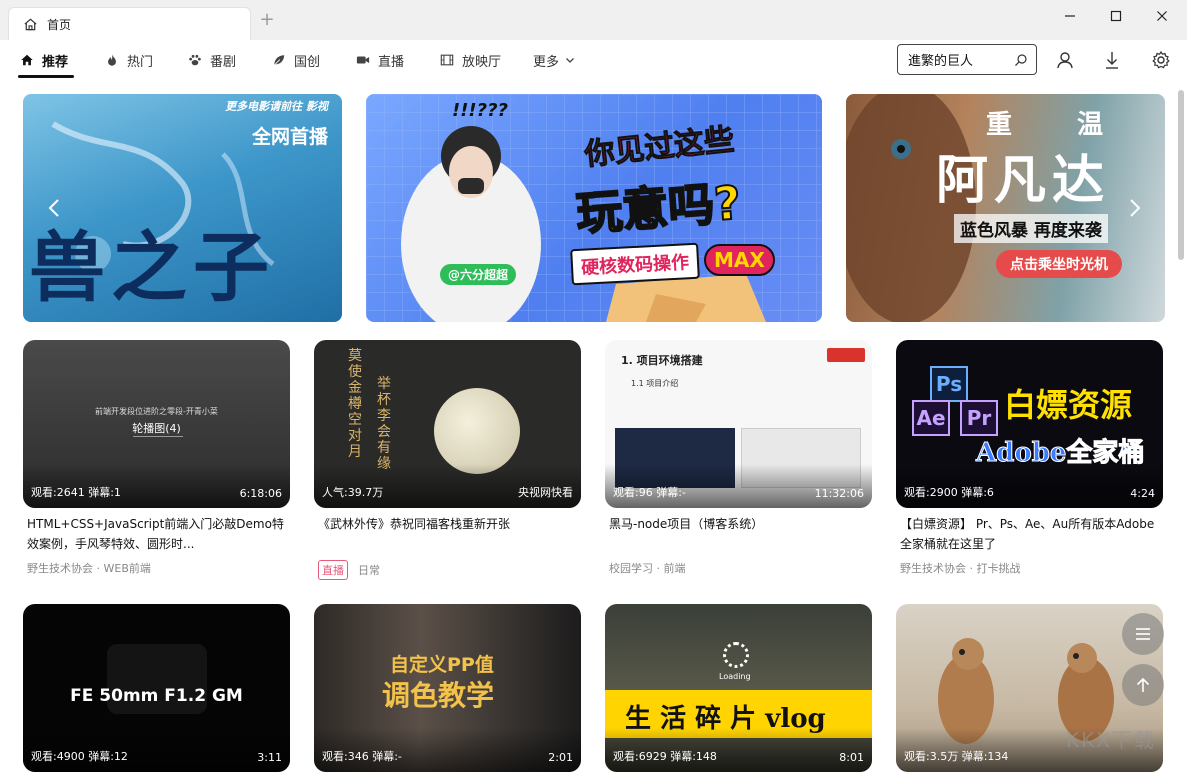 The image size is (1187, 773). I want to click on scrollbar-thumb, so click(1181, 175).